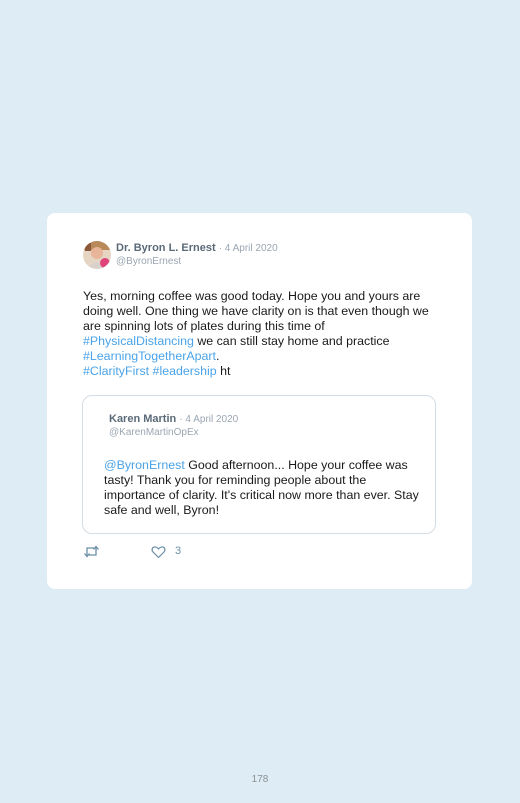 This screenshot has width=520, height=803. Describe the element at coordinates (185, 371) in the screenshot. I see `hashtag-link: #leadership` at that location.